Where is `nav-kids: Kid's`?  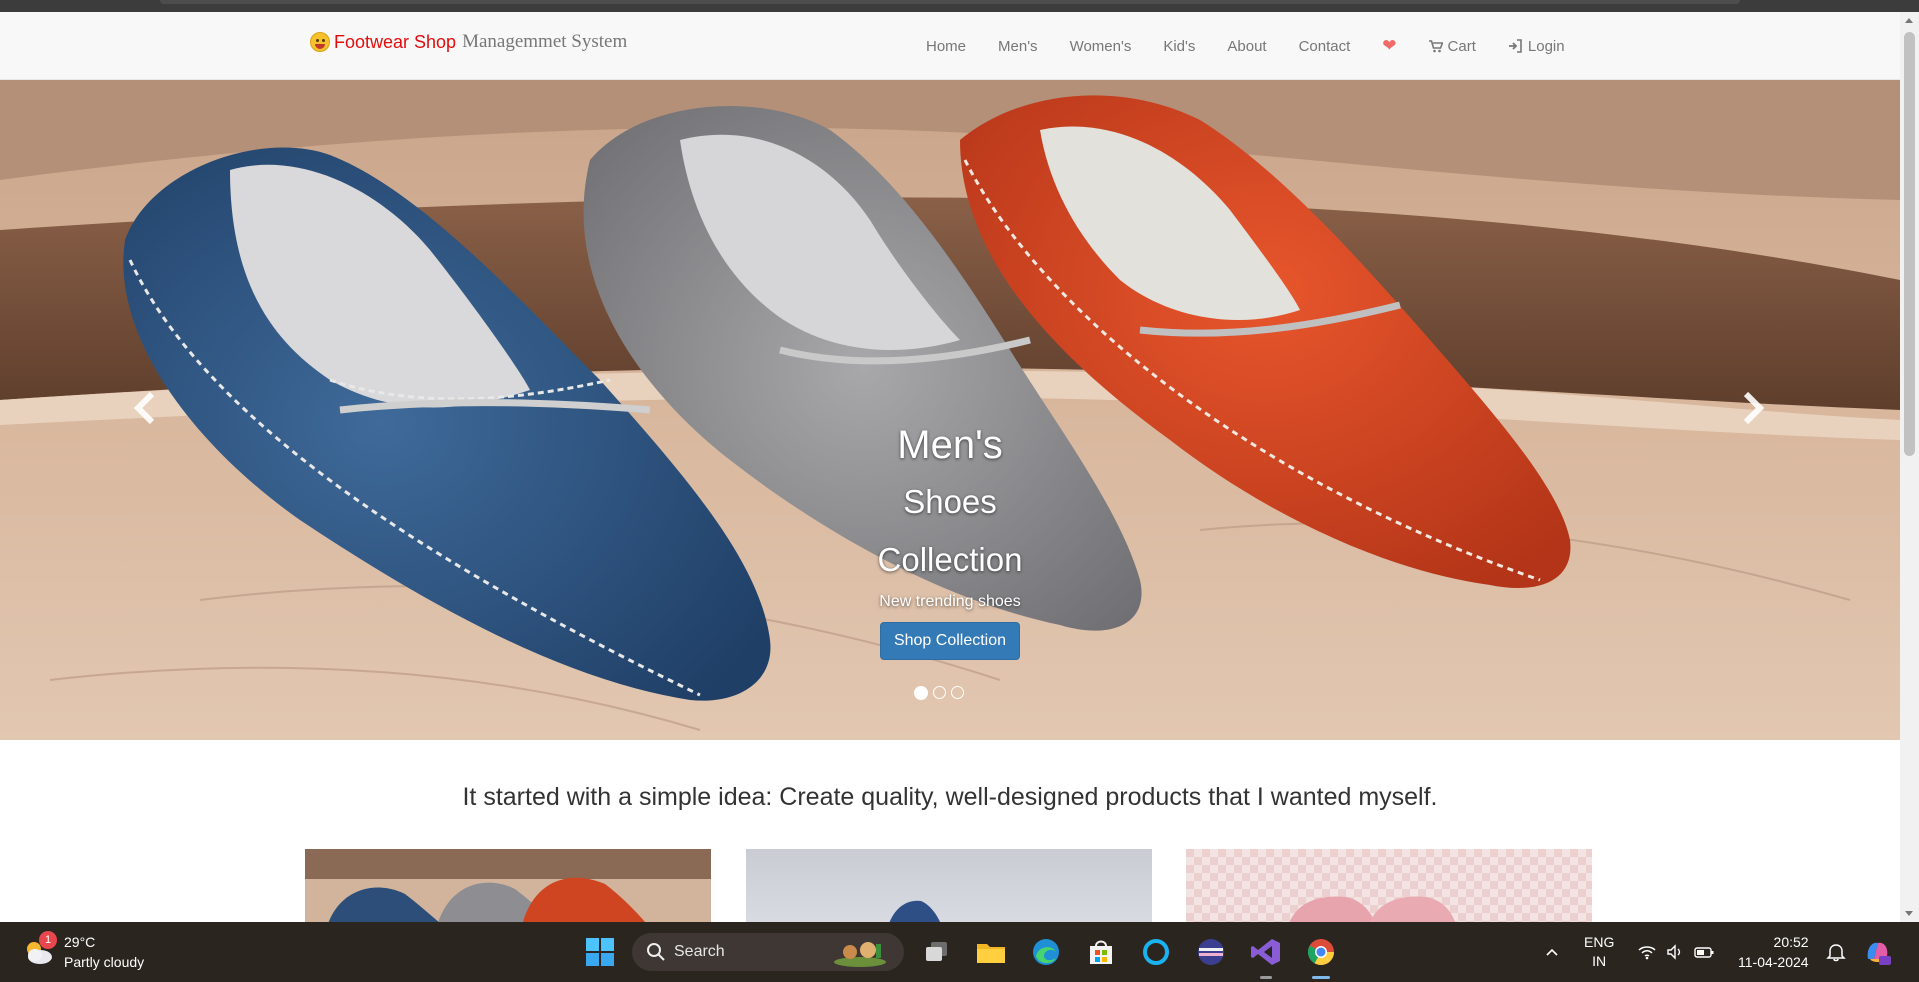 nav-kids: Kid's is located at coordinates (1179, 46).